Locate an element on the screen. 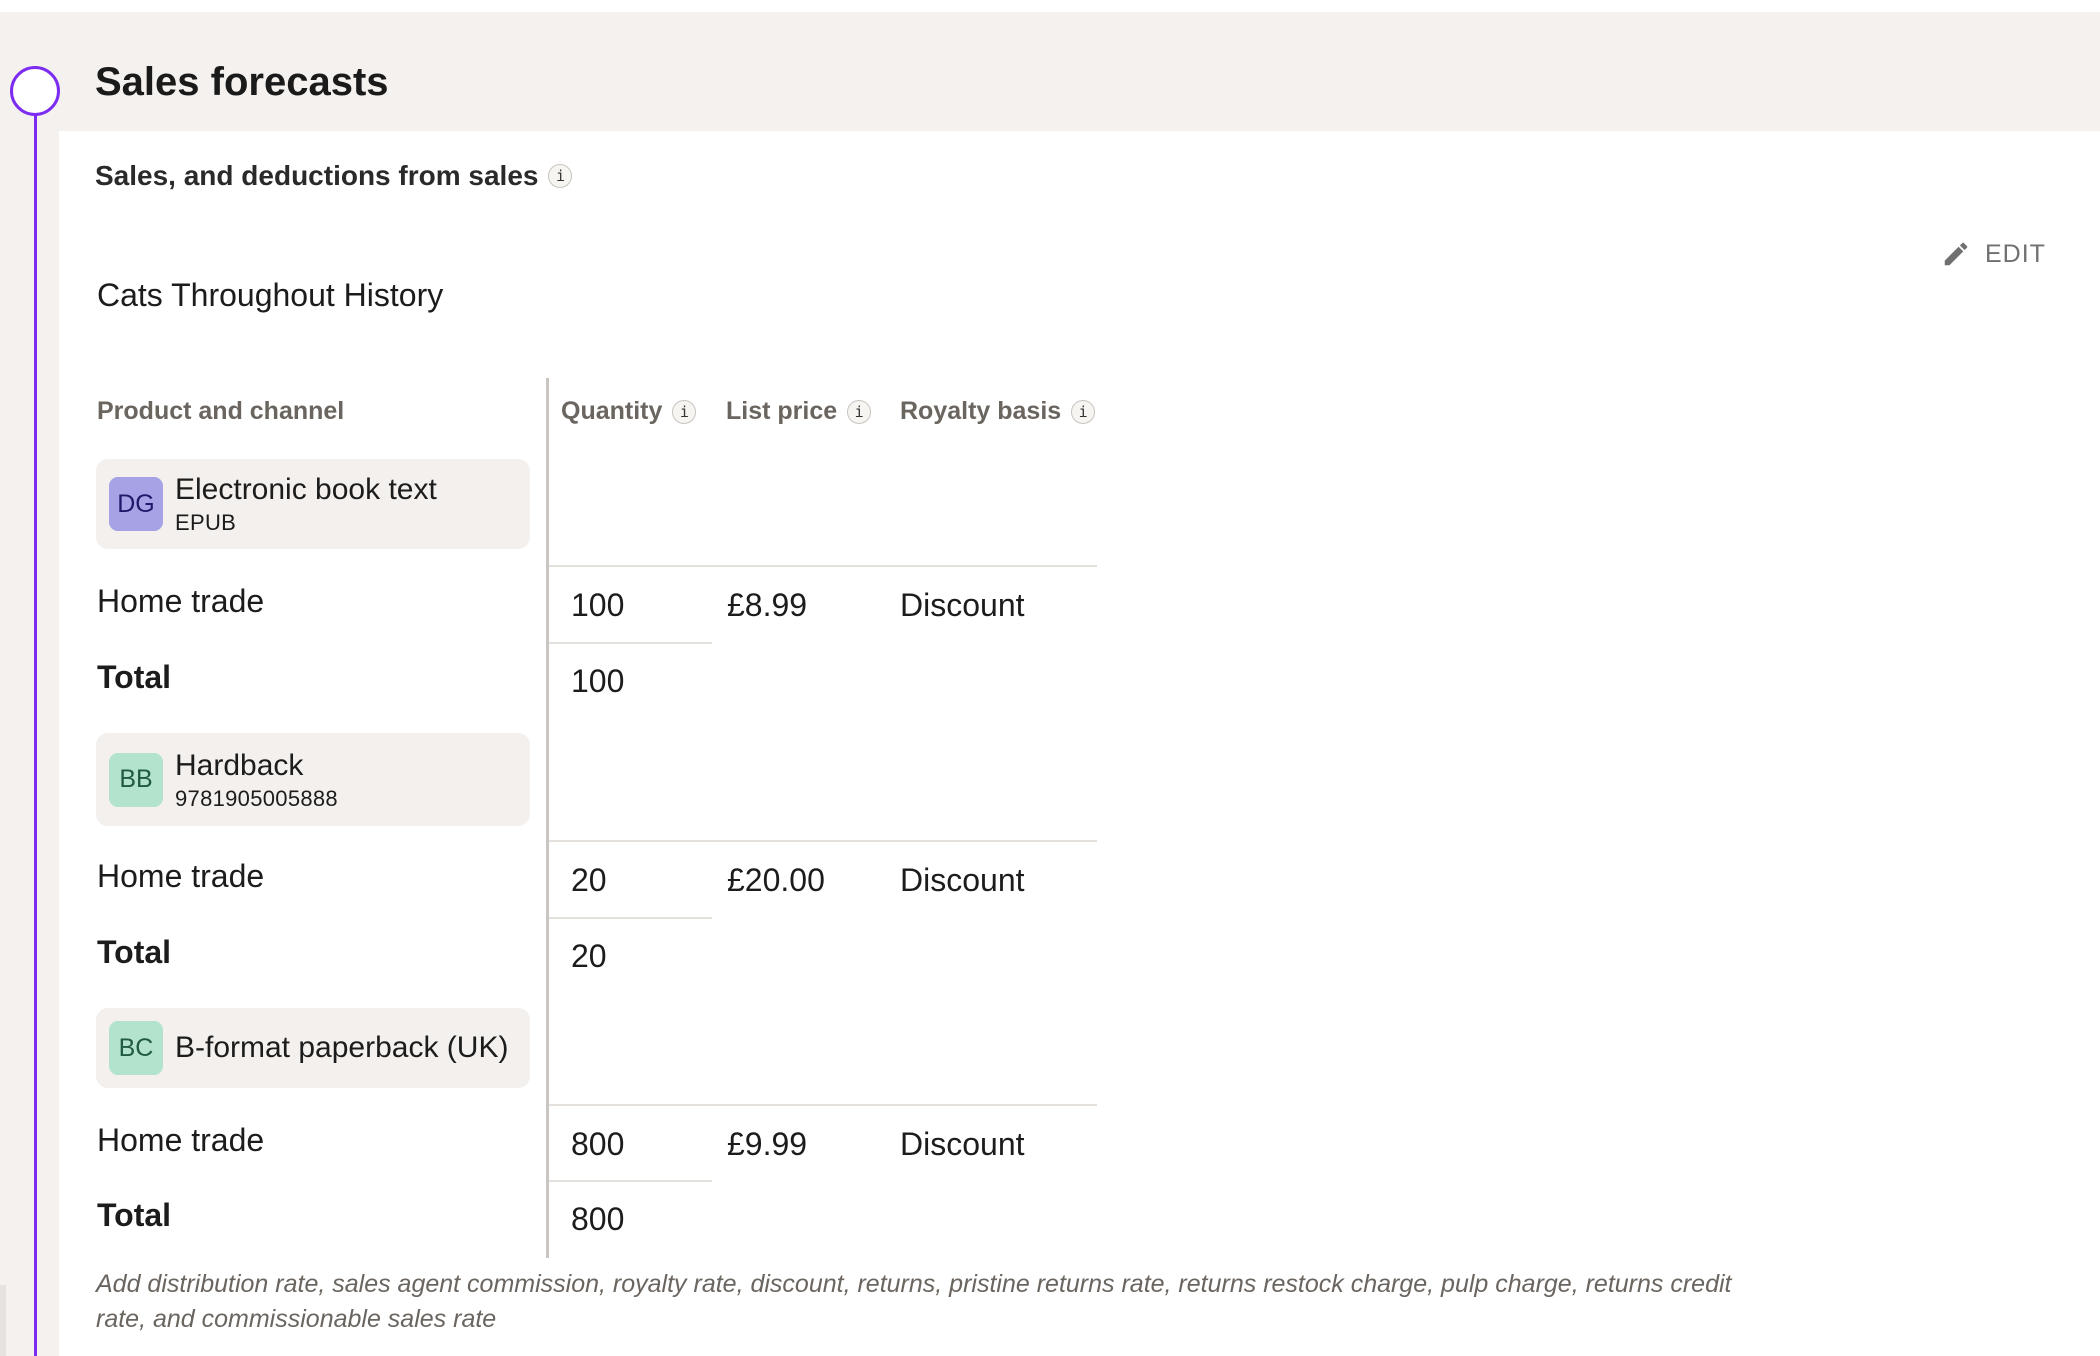 This screenshot has width=2100, height=1356. pencil-icon is located at coordinates (1956, 254).